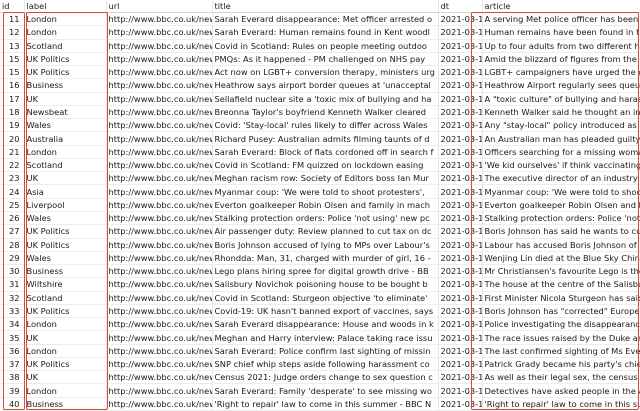 The height and width of the screenshot is (411, 640). Describe the element at coordinates (65, 324) in the screenshot. I see `cell-label: London` at that location.